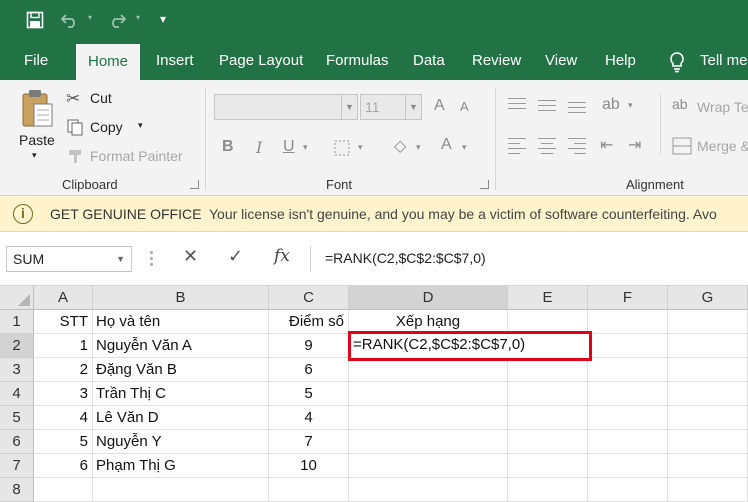 The image size is (748, 502). I want to click on tab-help: Help, so click(620, 61).